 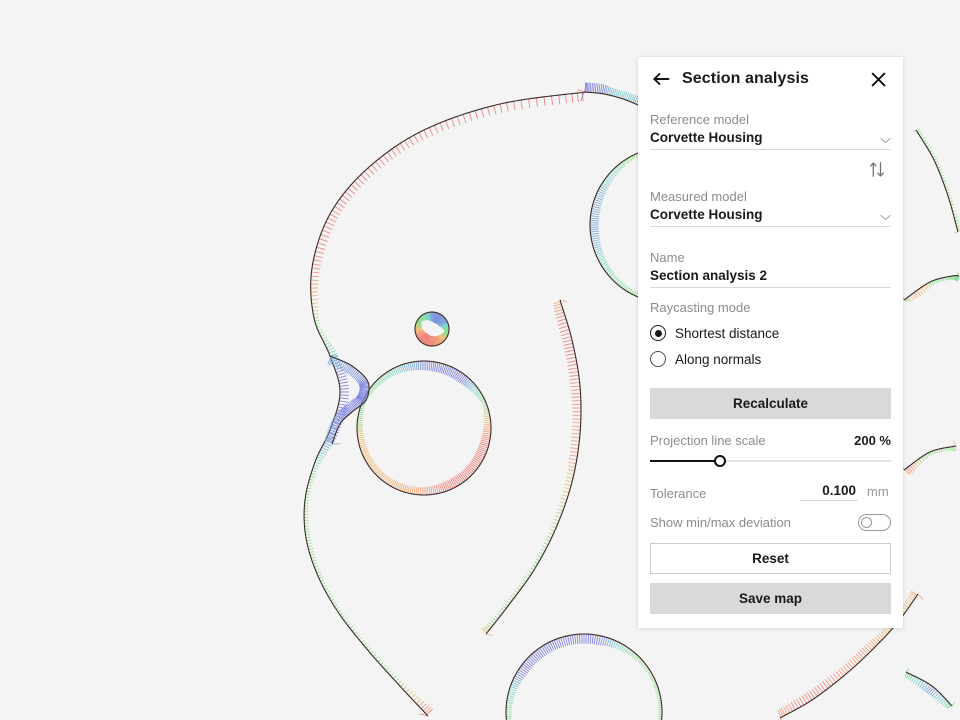 I want to click on close-icon, so click(x=878, y=79).